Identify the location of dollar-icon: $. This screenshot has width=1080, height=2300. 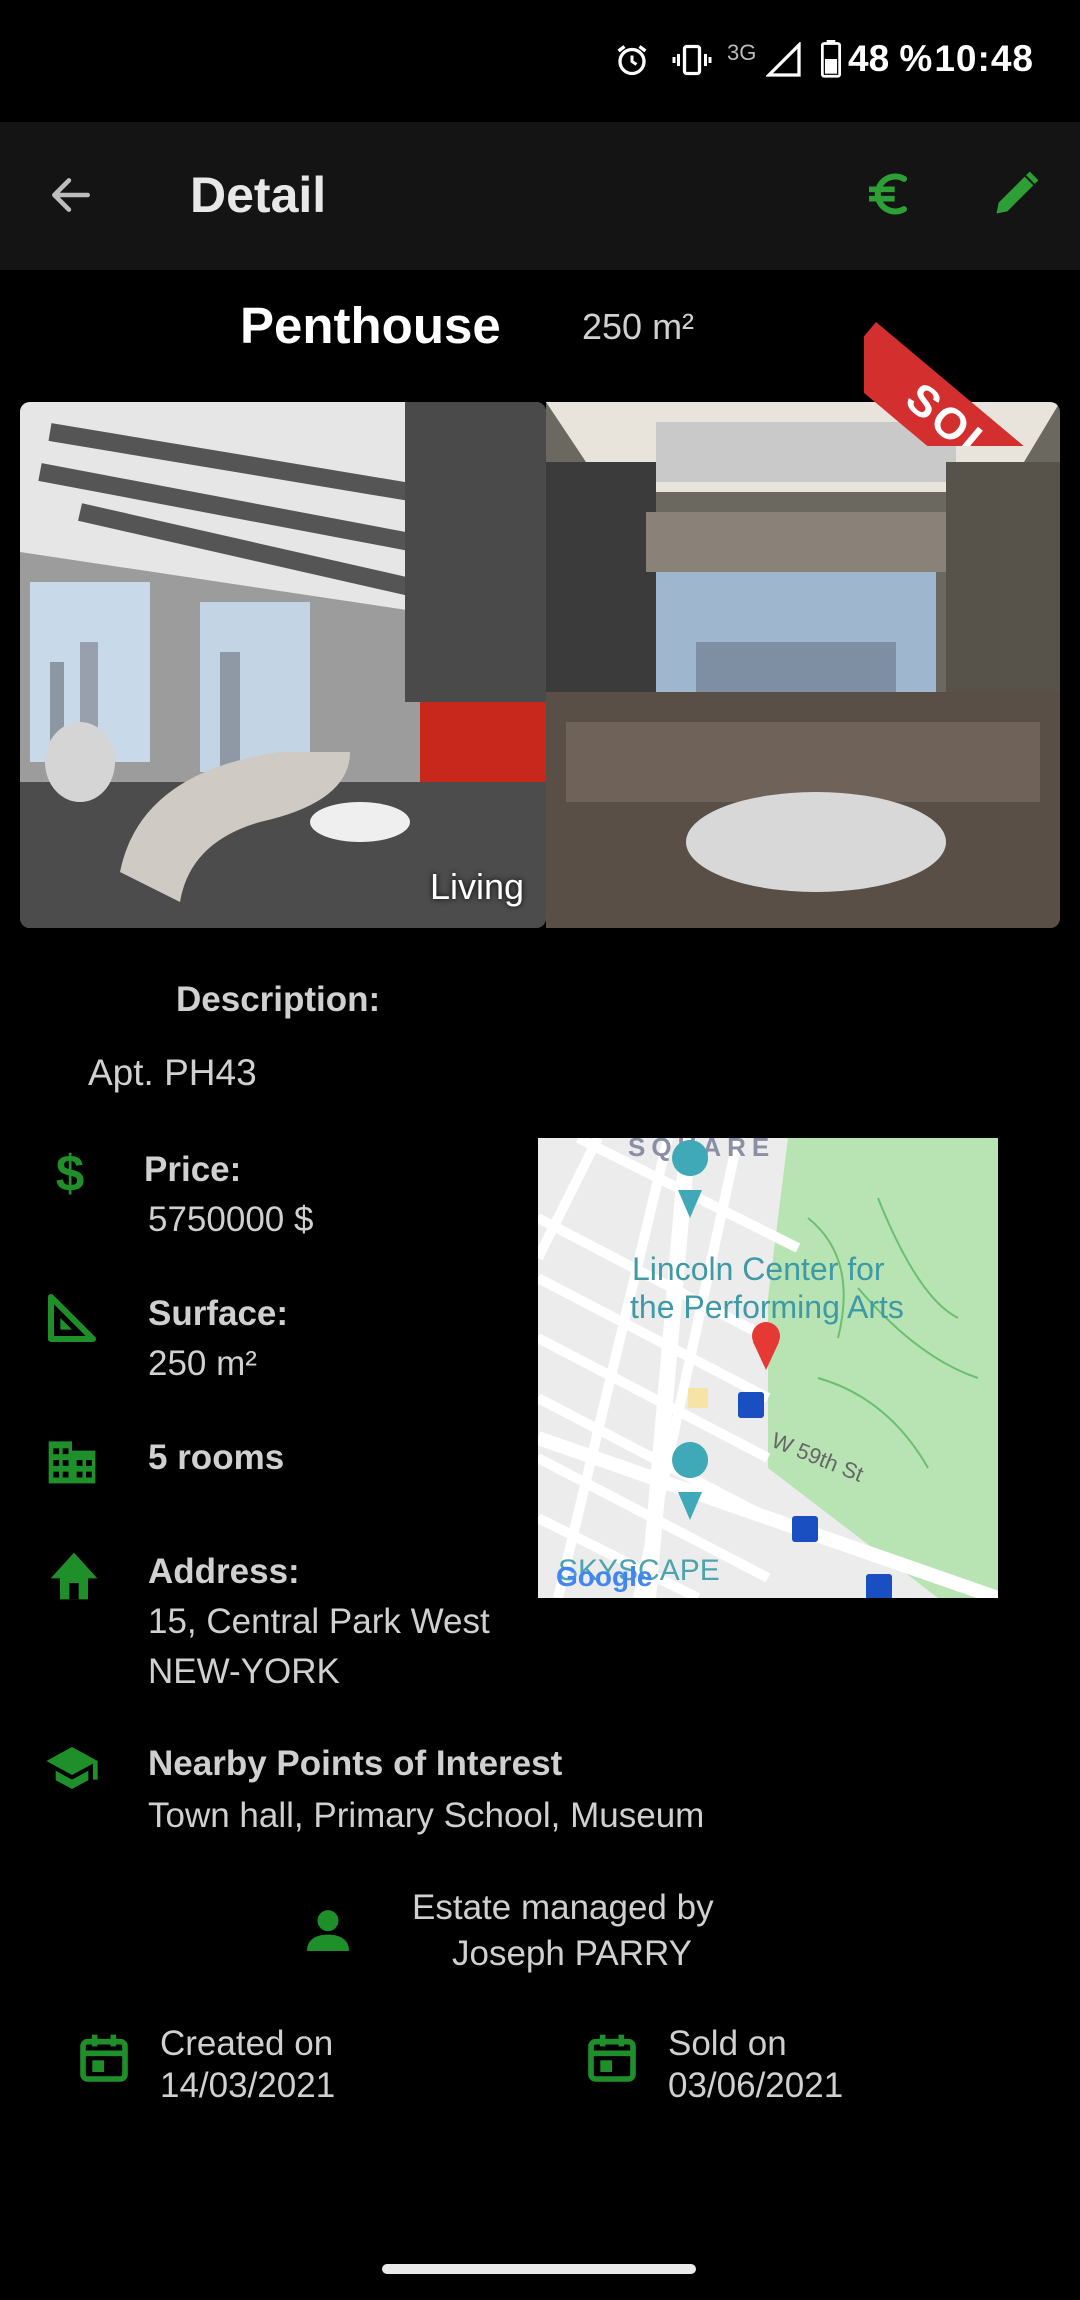
(70, 1172).